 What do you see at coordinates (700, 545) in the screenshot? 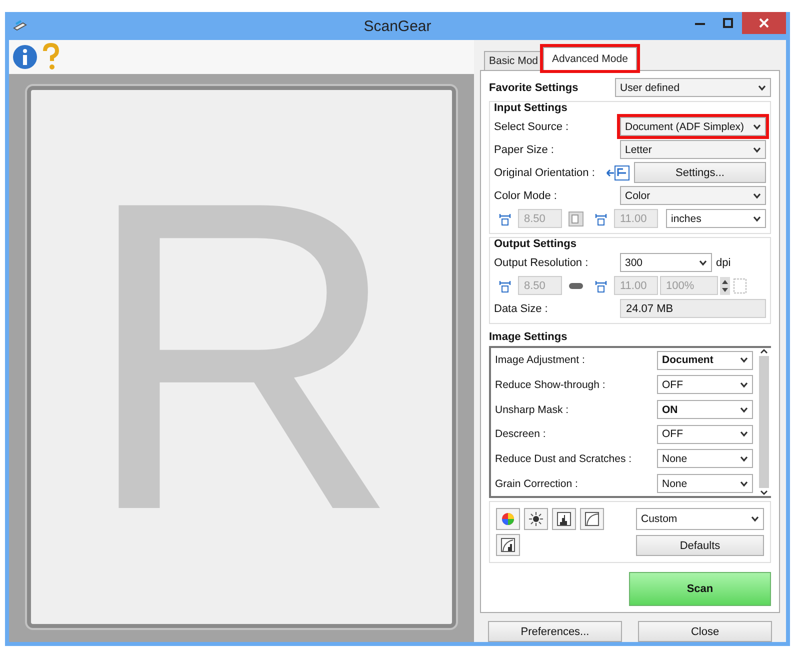
I see `defaults-button: Defaults` at bounding box center [700, 545].